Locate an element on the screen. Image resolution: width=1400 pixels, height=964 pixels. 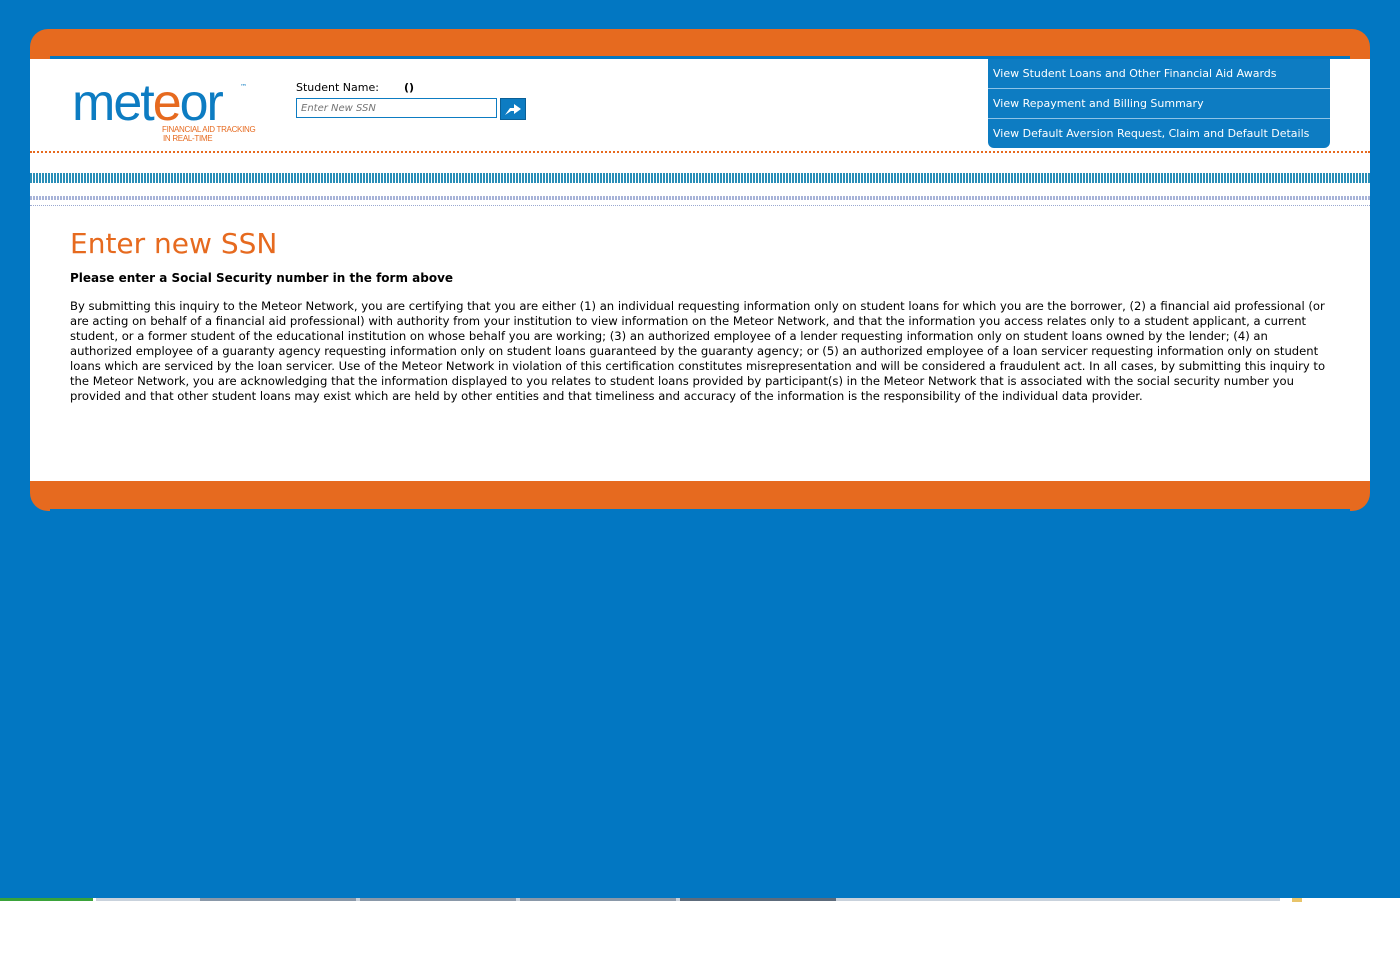
footer-bar is located at coordinates (700, 496).